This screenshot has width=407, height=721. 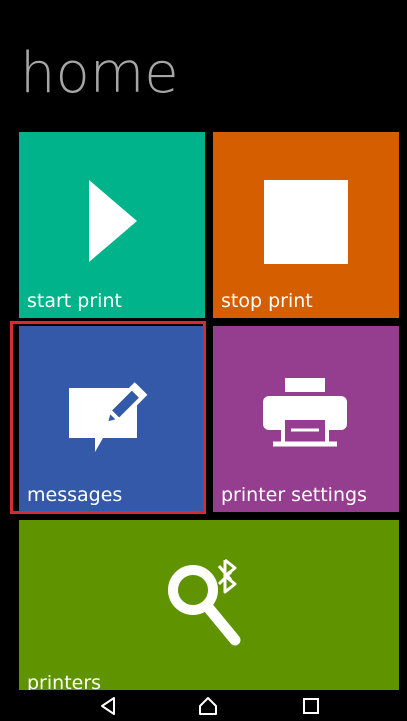 What do you see at coordinates (99, 73) in the screenshot?
I see `page-title: home` at bounding box center [99, 73].